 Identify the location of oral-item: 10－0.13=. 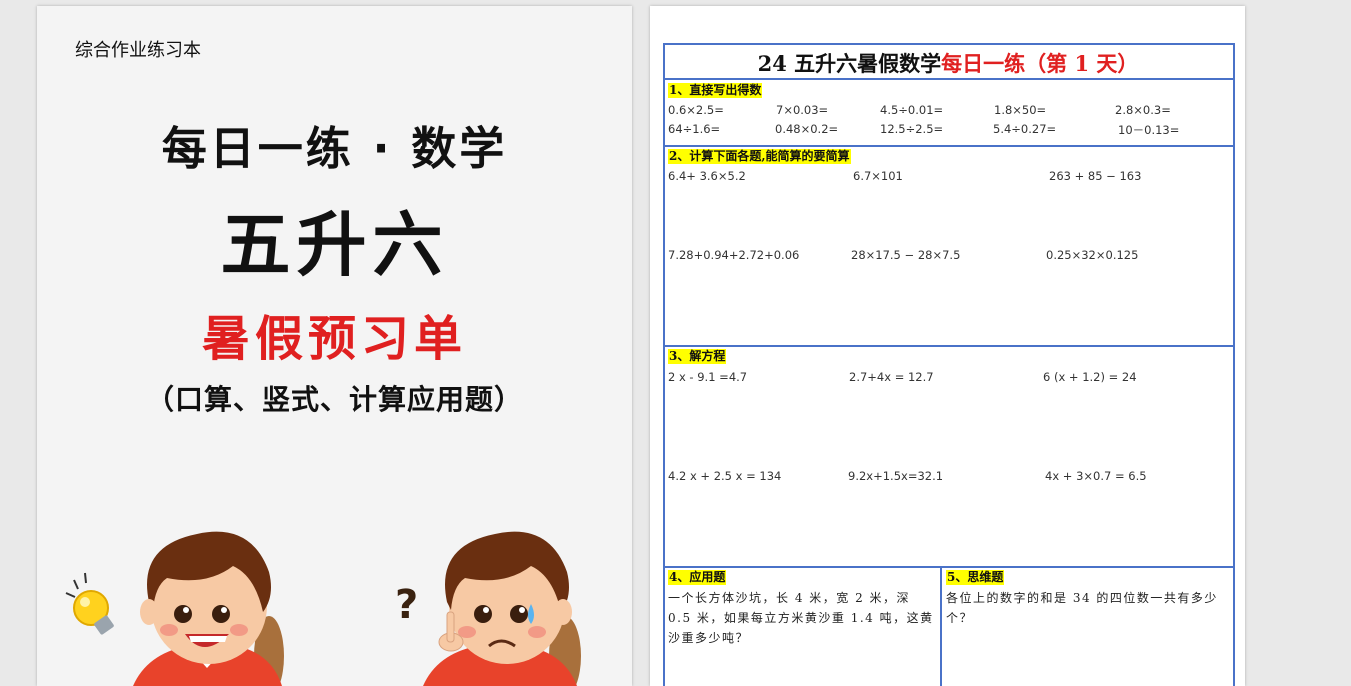
(1149, 130).